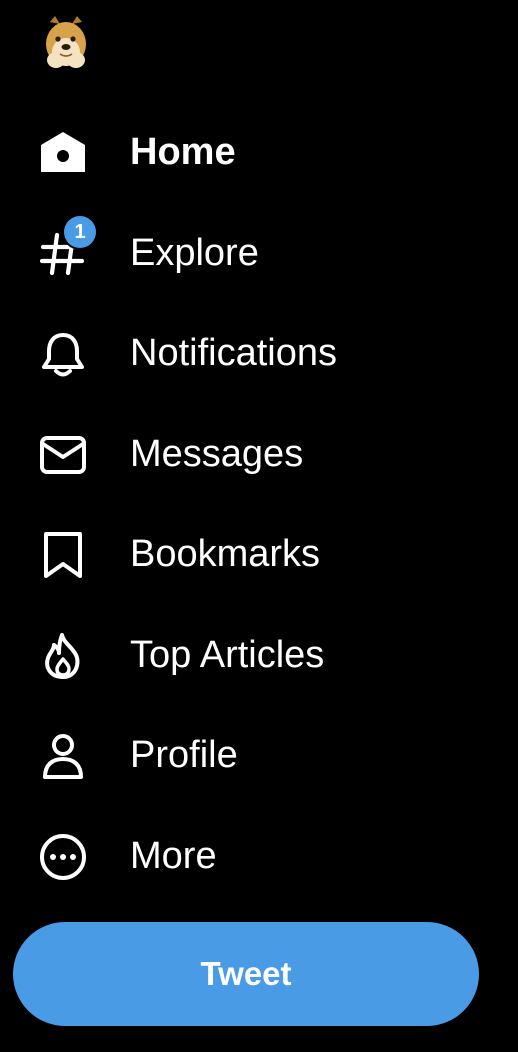 This screenshot has height=1052, width=518. Describe the element at coordinates (259, 856) in the screenshot. I see `sidebar-item-more: More` at that location.